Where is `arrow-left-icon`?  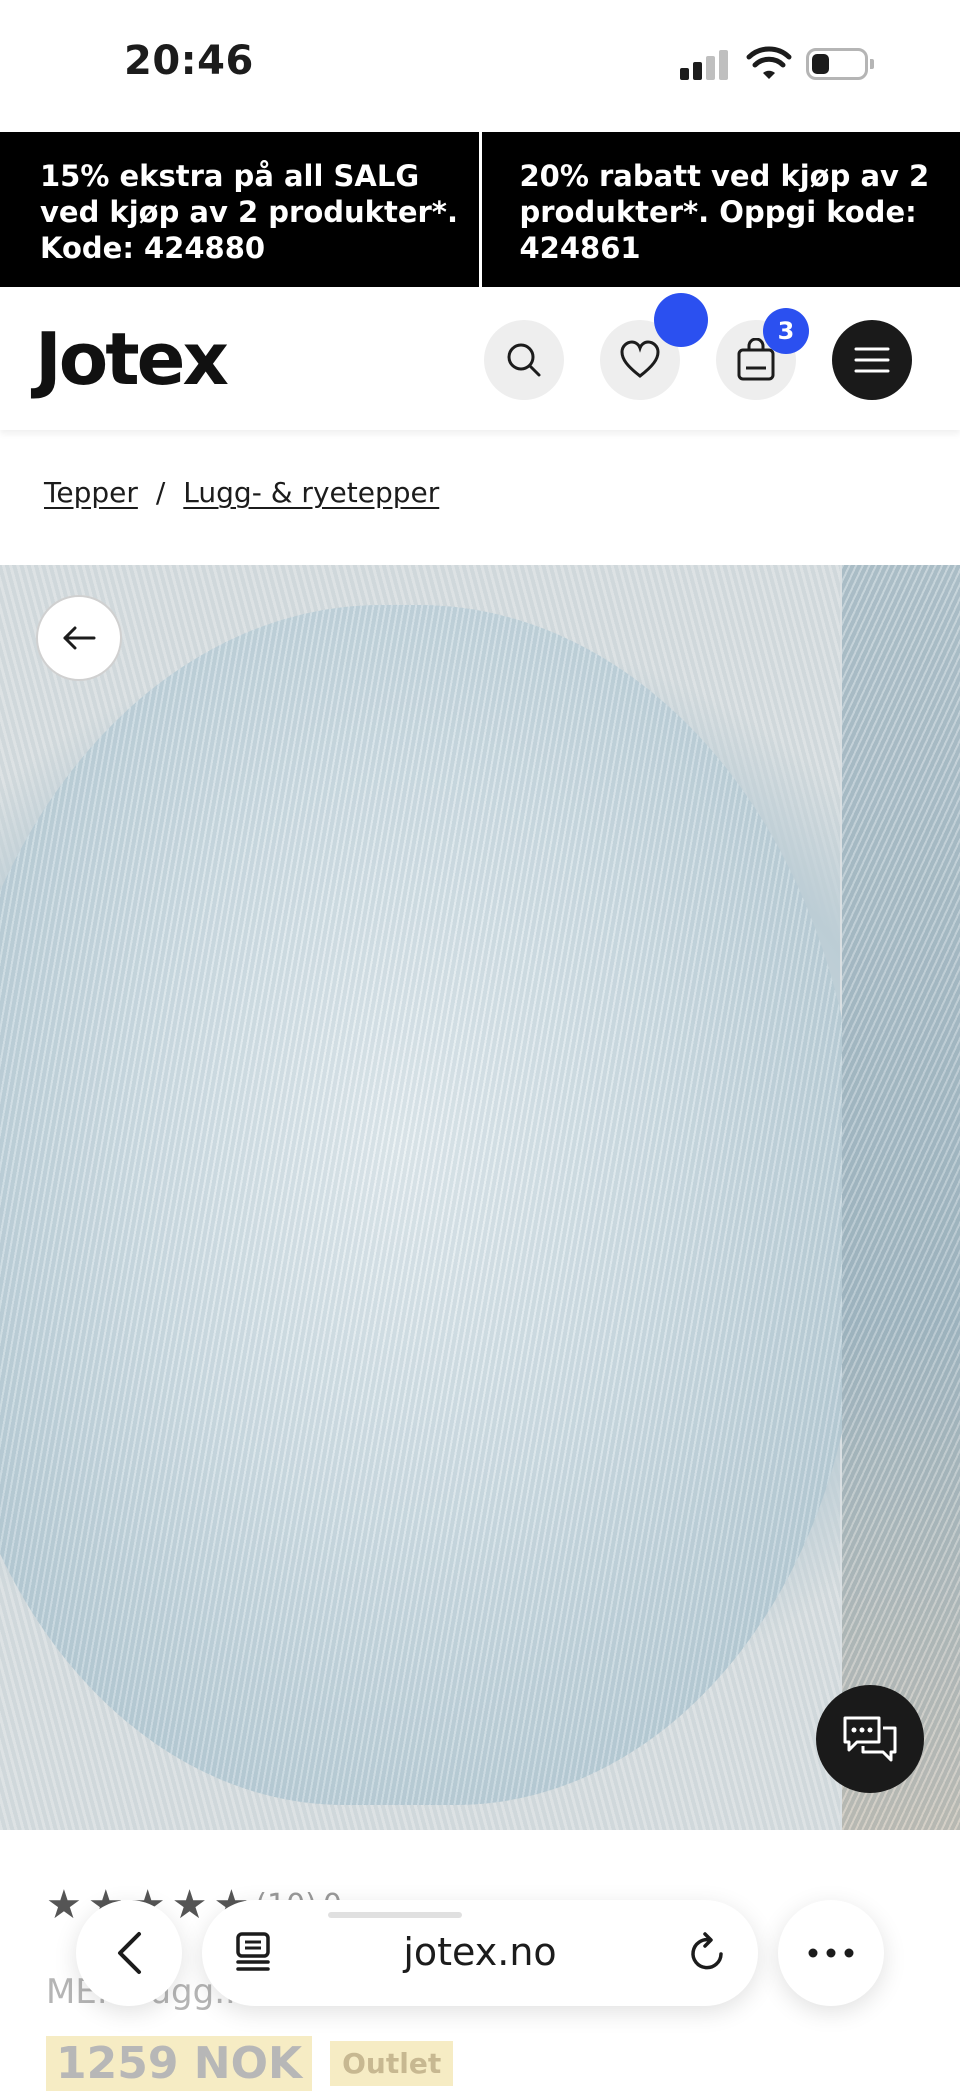 arrow-left-icon is located at coordinates (79, 638).